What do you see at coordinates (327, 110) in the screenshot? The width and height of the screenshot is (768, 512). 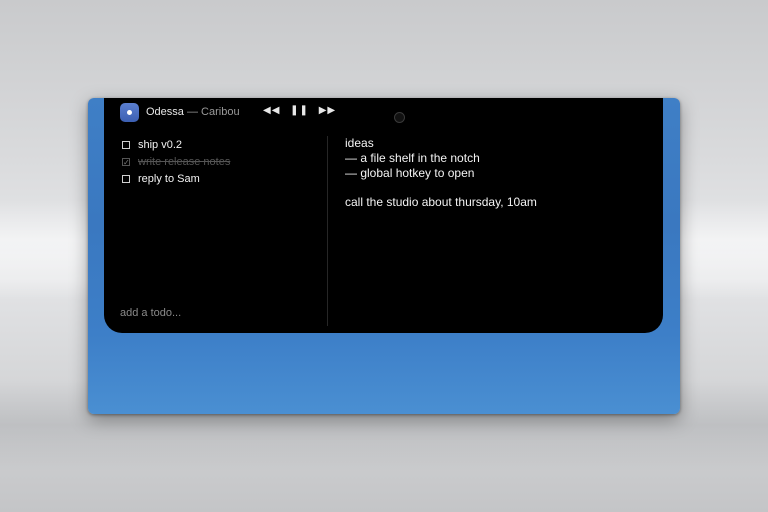 I see `next-icon: ▶▶` at bounding box center [327, 110].